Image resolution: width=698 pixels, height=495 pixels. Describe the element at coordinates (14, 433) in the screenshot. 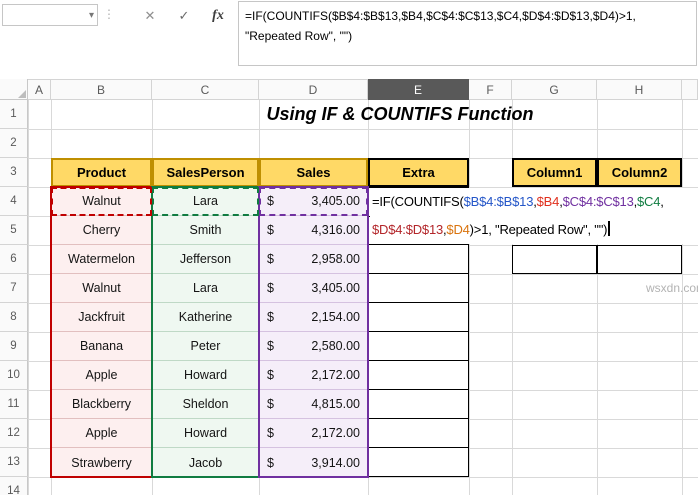

I see `row-header-12: 12` at that location.